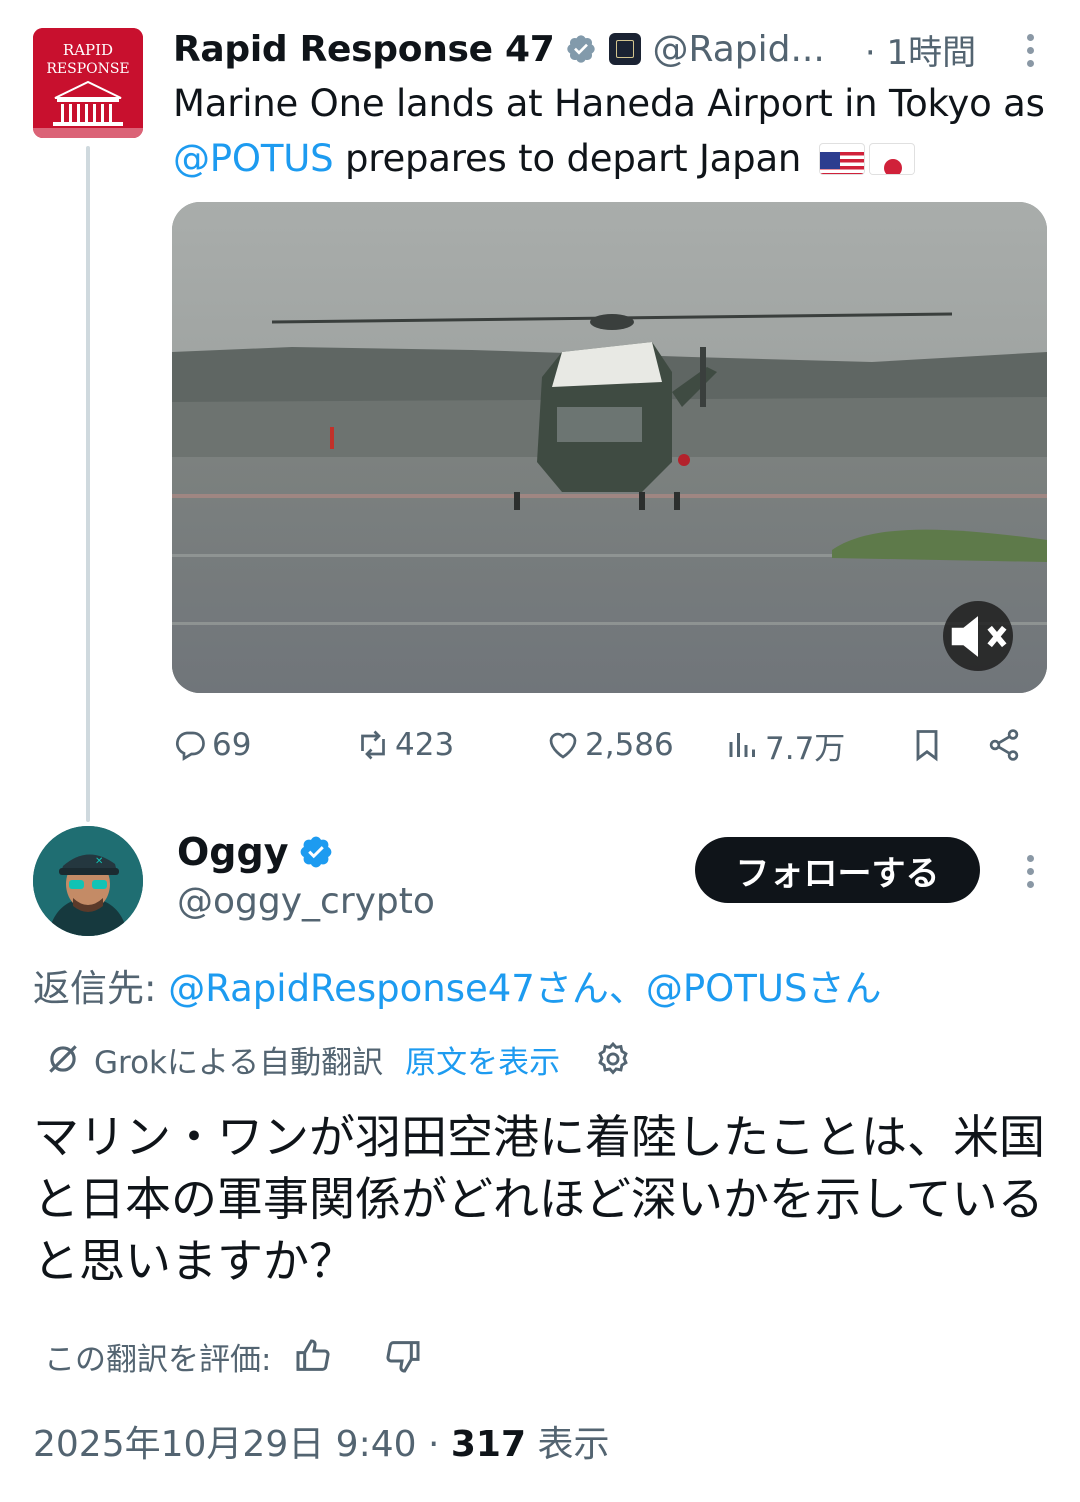 This screenshot has width=1080, height=1502. Describe the element at coordinates (190, 746) in the screenshot. I see `reply-icon` at that location.